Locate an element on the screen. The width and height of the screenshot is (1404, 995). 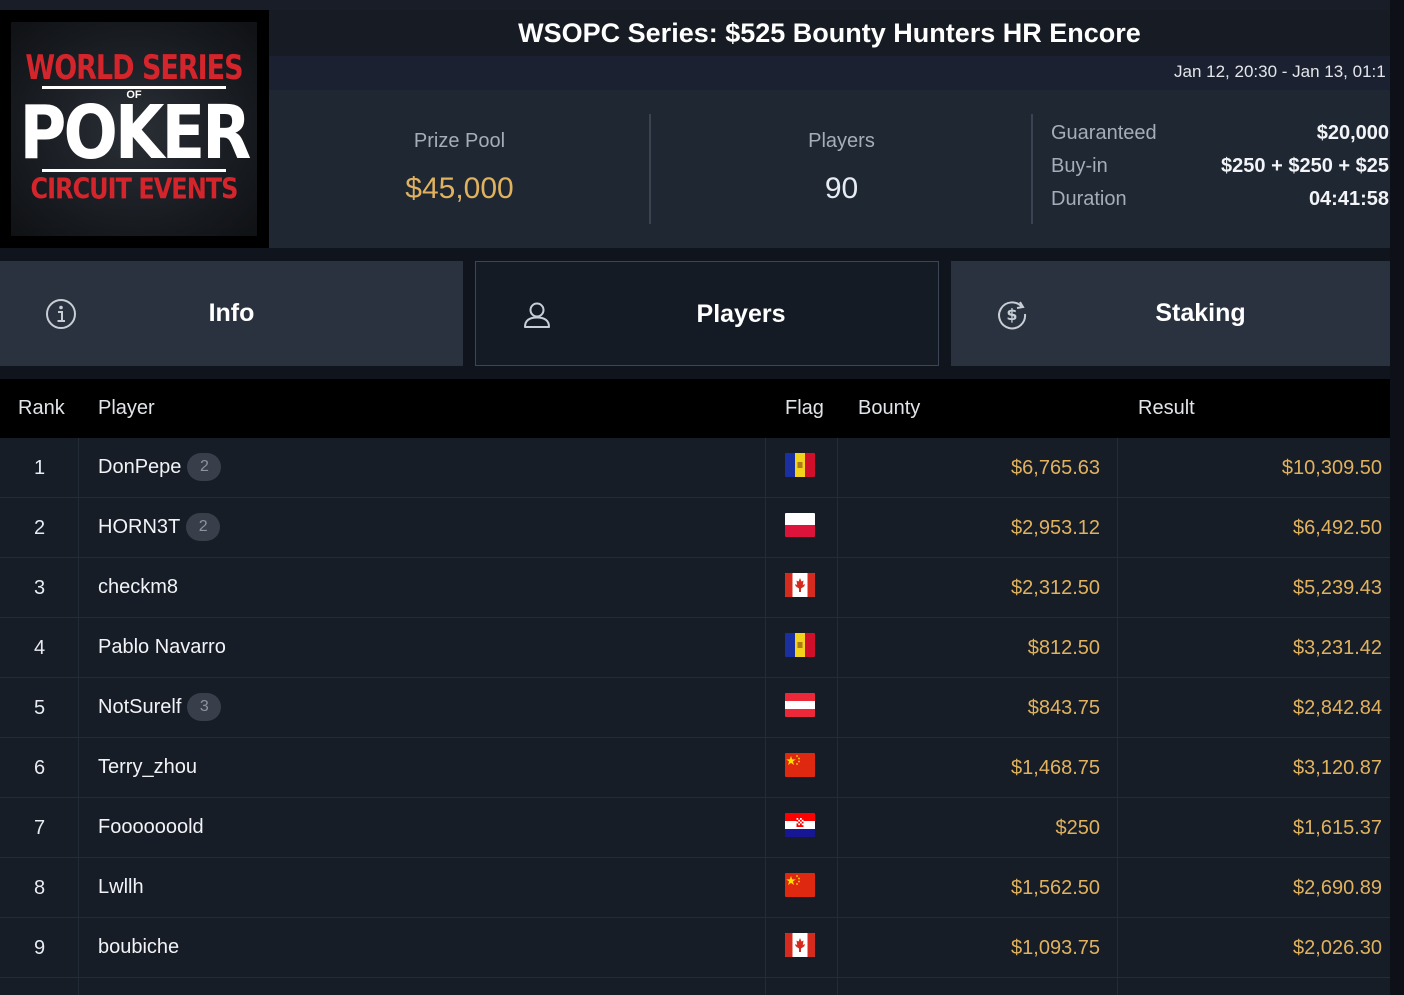
result-cell: $2,690.89 is located at coordinates (1254, 887).